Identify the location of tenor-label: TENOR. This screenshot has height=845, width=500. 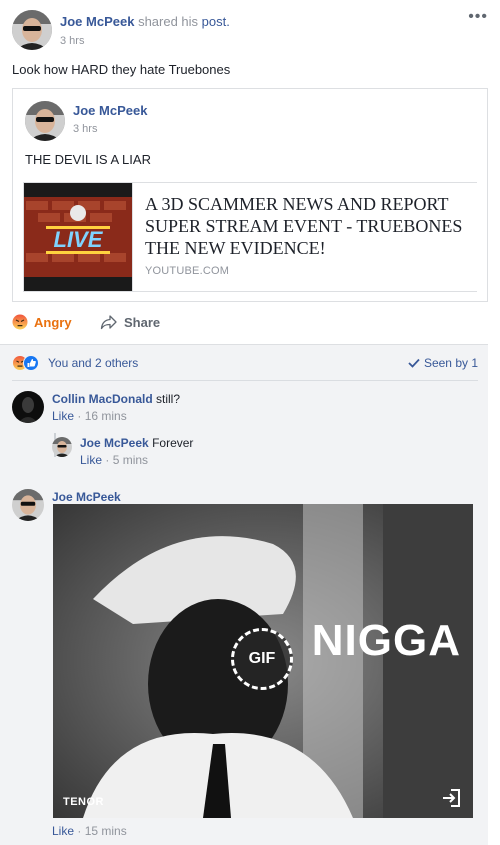
(83, 802).